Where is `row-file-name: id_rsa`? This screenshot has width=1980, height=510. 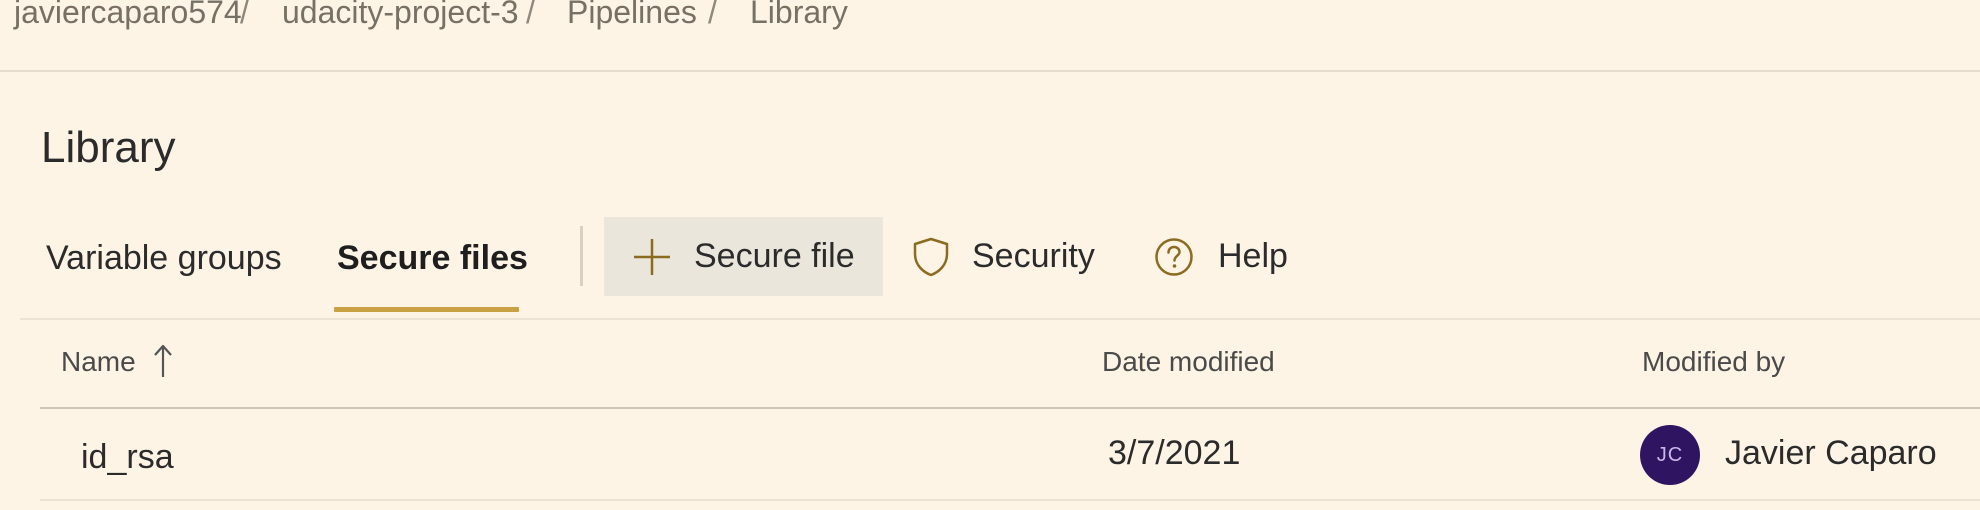 row-file-name: id_rsa is located at coordinates (127, 457).